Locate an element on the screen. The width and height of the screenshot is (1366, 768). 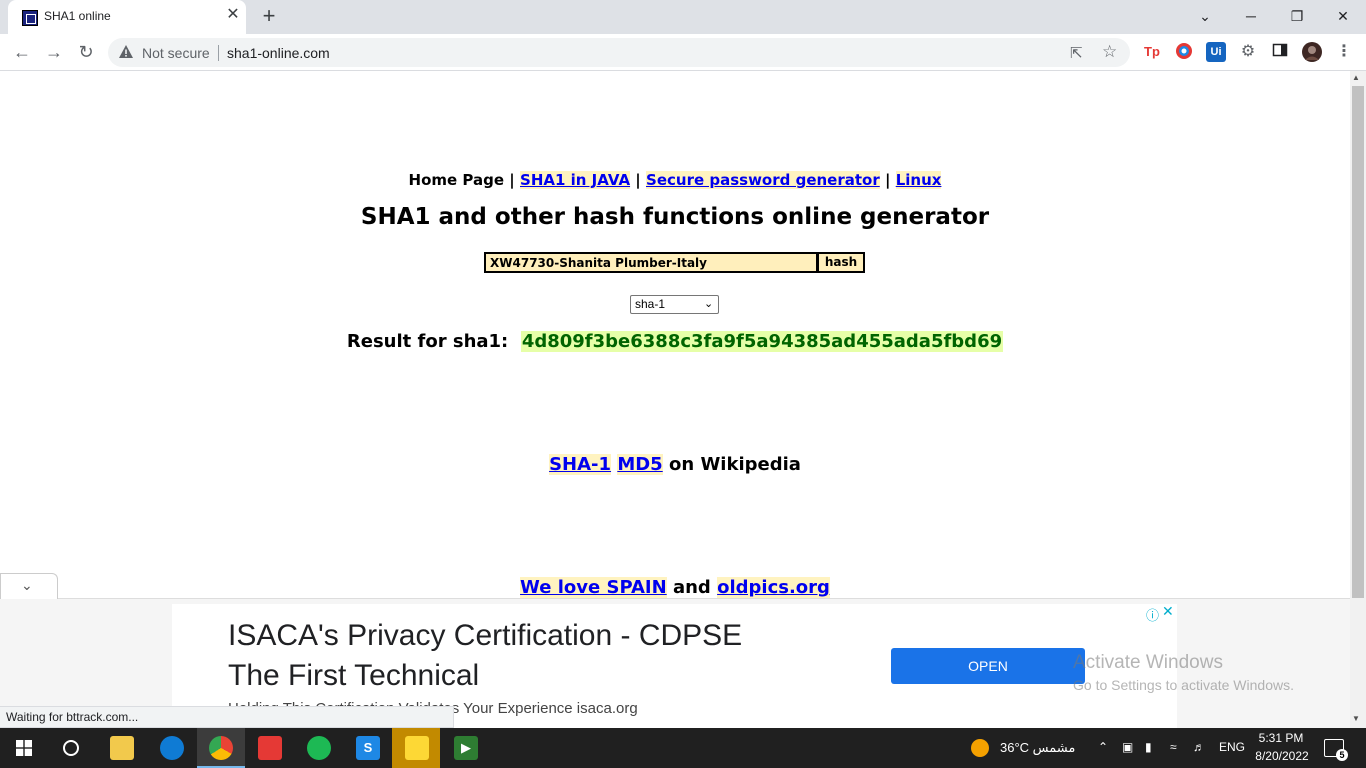
sha1-in-java-link: SHA1 in JAVA is located at coordinates (575, 180).